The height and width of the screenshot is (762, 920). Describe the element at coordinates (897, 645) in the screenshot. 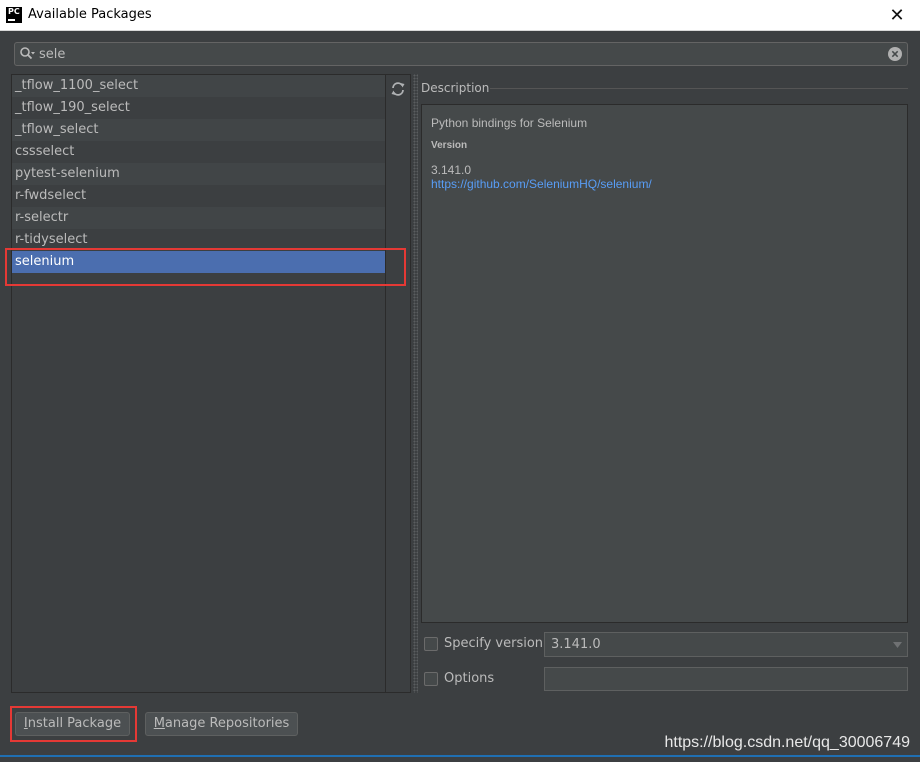

I see `chevron-down-icon` at that location.